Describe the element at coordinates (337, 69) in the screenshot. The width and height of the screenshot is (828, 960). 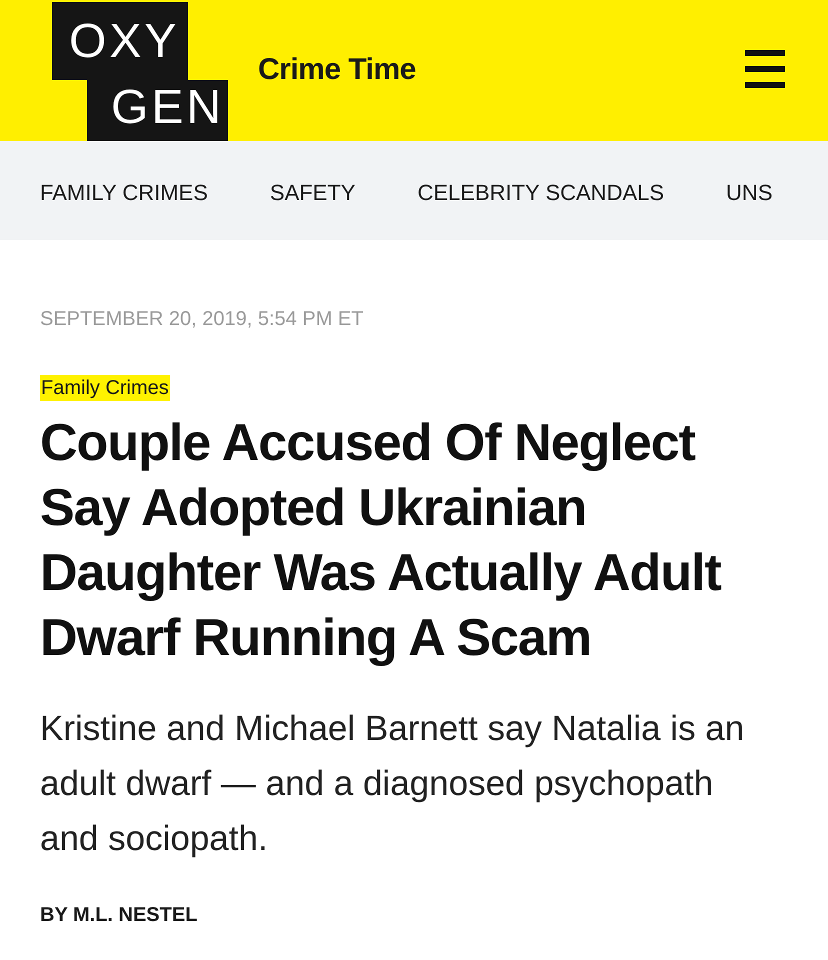
I see `section-title: Crime Time` at that location.